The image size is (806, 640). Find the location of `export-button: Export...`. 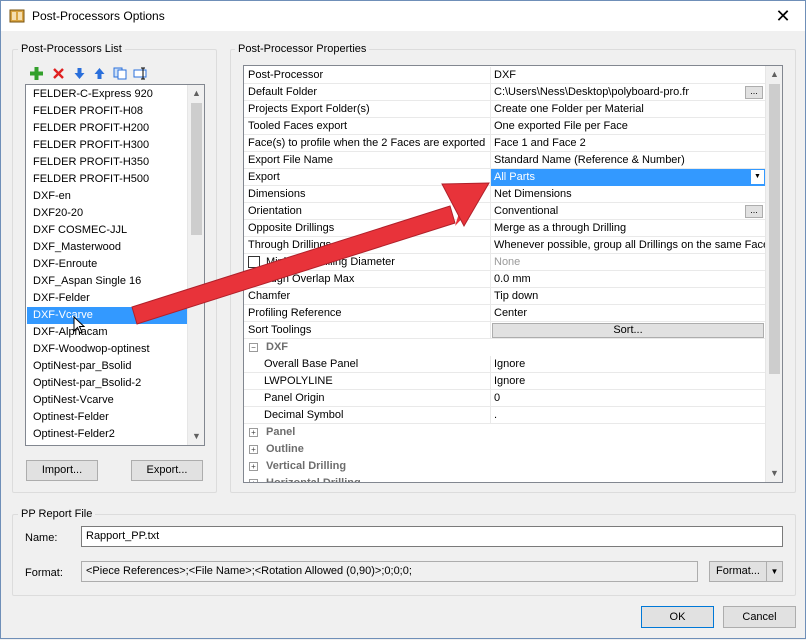

export-button: Export... is located at coordinates (167, 470).